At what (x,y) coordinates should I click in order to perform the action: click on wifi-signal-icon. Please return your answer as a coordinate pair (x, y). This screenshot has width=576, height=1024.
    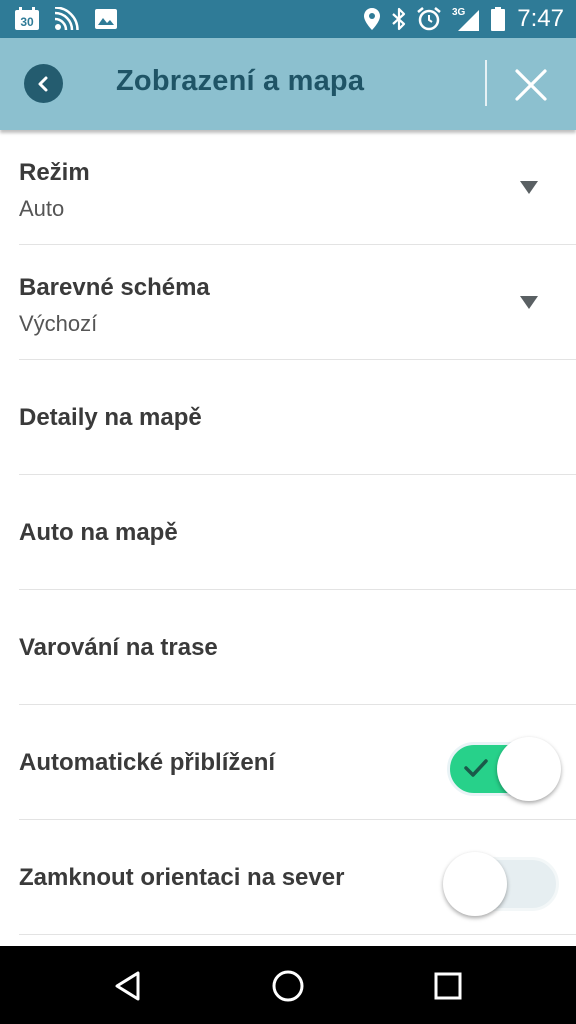
    Looking at the image, I should click on (67, 19).